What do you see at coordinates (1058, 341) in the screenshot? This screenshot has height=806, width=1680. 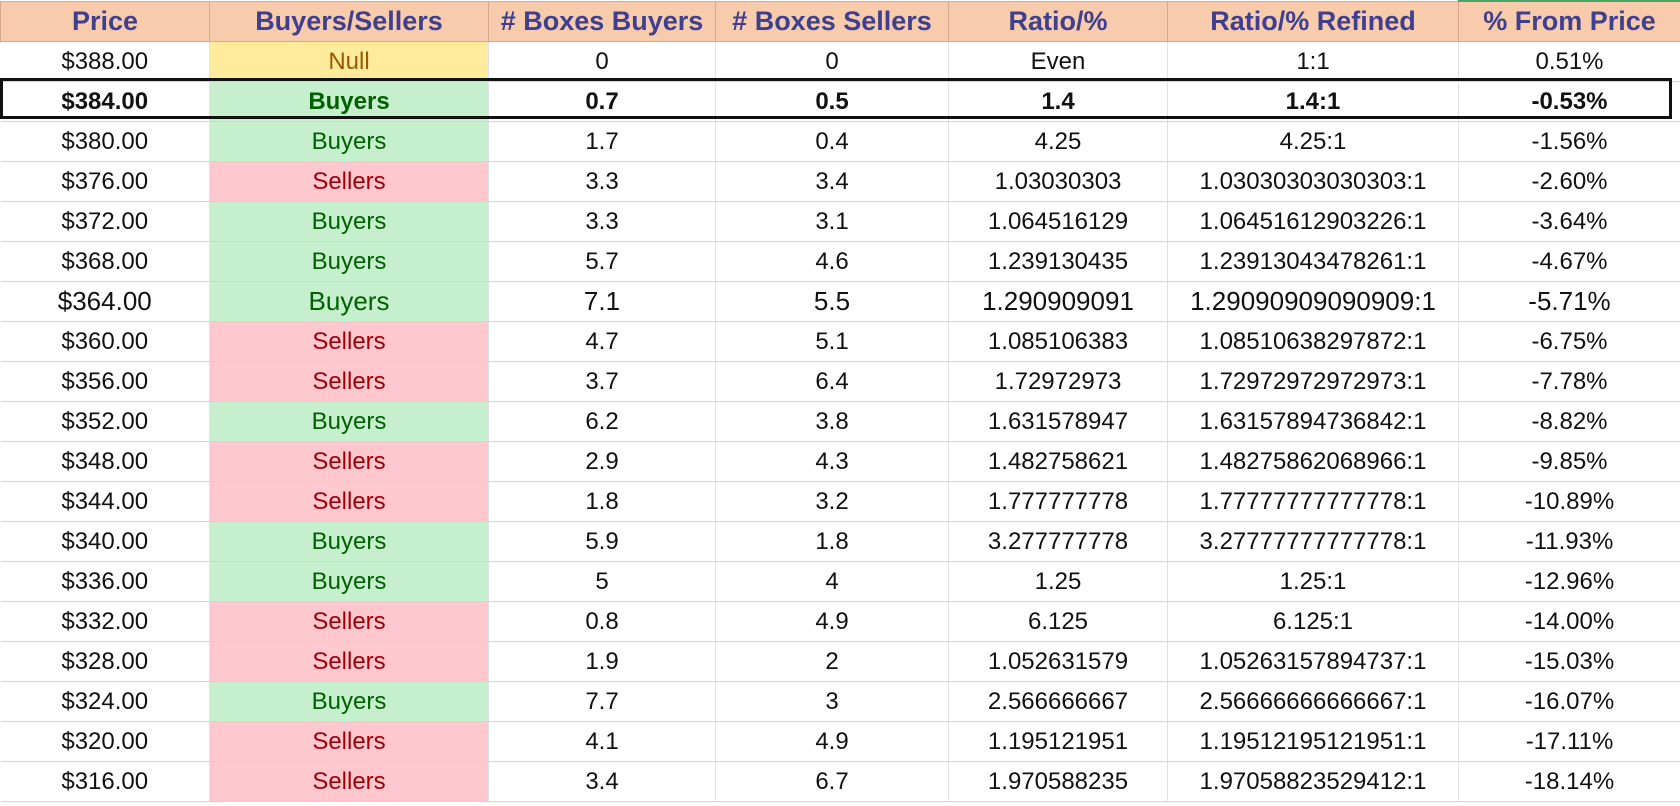 I see `cell-ratio: 1.085106383` at bounding box center [1058, 341].